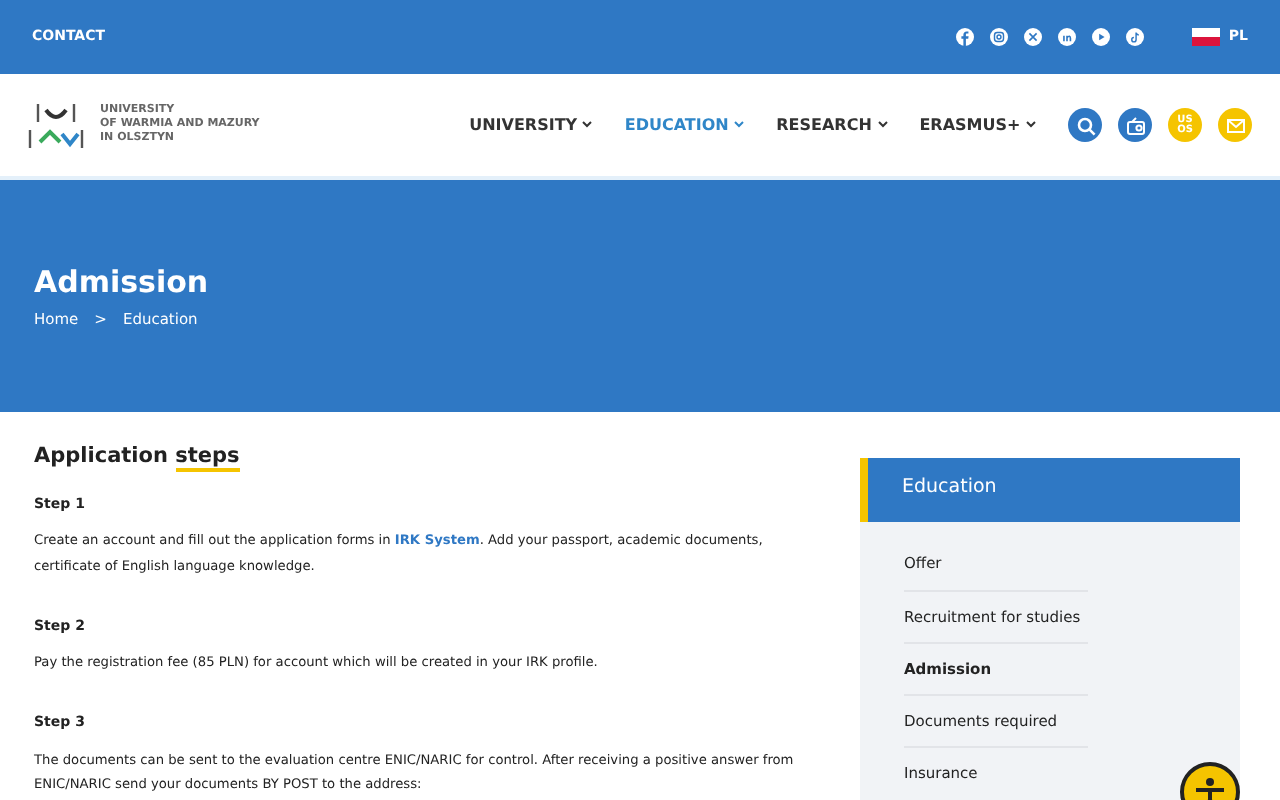 This screenshot has width=1280, height=800. Describe the element at coordinates (122, 282) in the screenshot. I see `page-title: Admission` at that location.